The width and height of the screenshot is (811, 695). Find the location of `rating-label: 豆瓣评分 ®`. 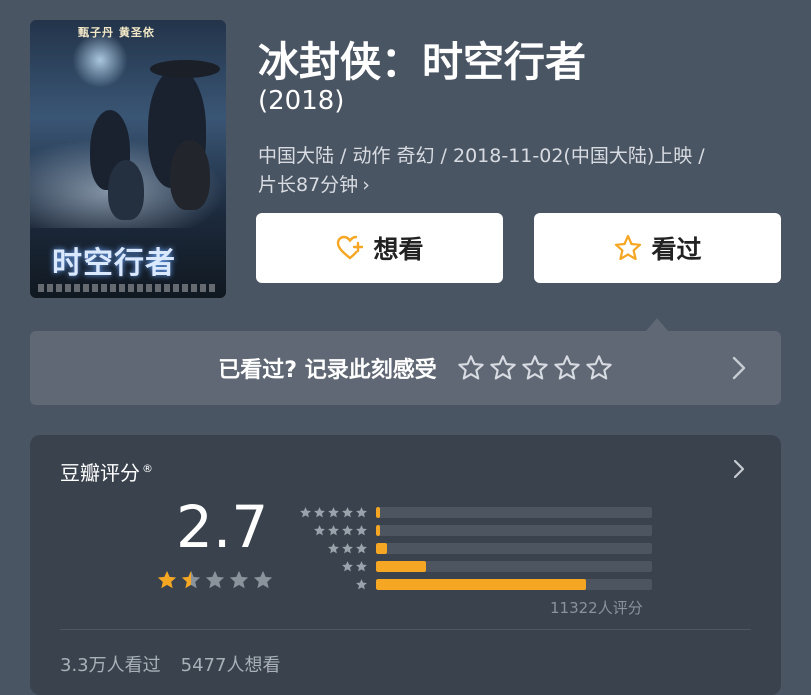

rating-label: 豆瓣评分 ® is located at coordinates (106, 471).